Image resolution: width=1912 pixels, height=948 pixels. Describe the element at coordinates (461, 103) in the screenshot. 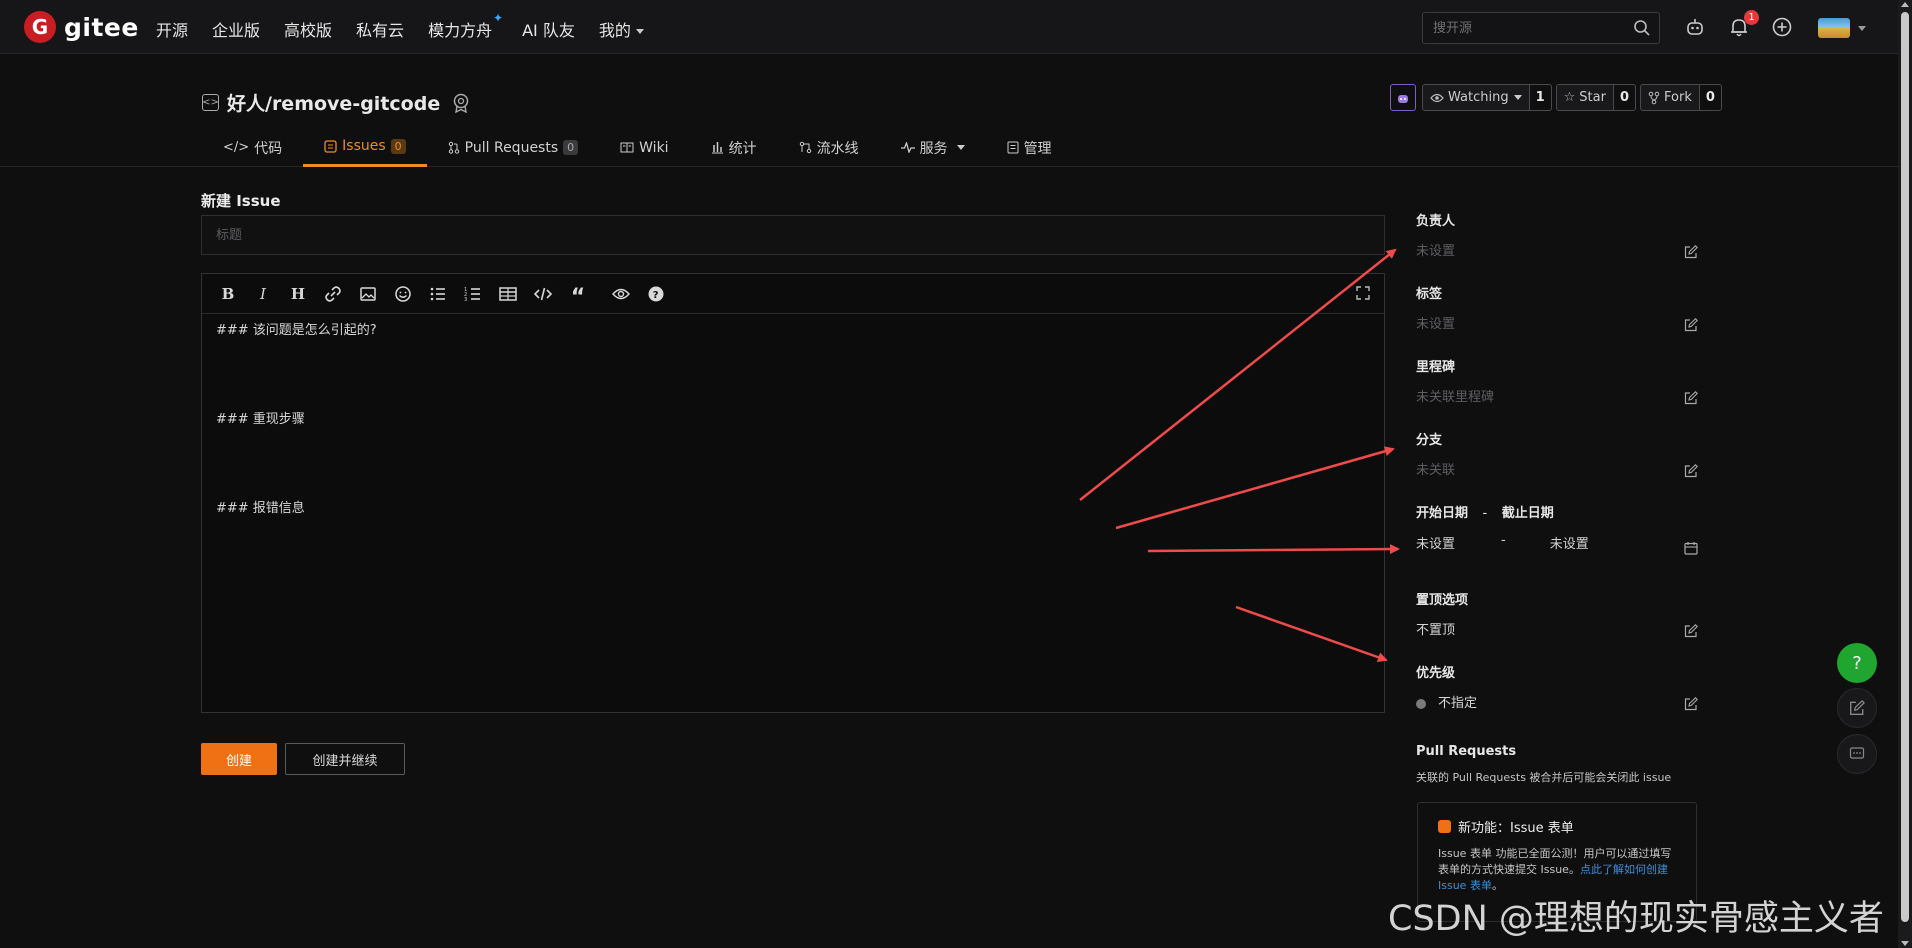

I see `award-icon` at that location.